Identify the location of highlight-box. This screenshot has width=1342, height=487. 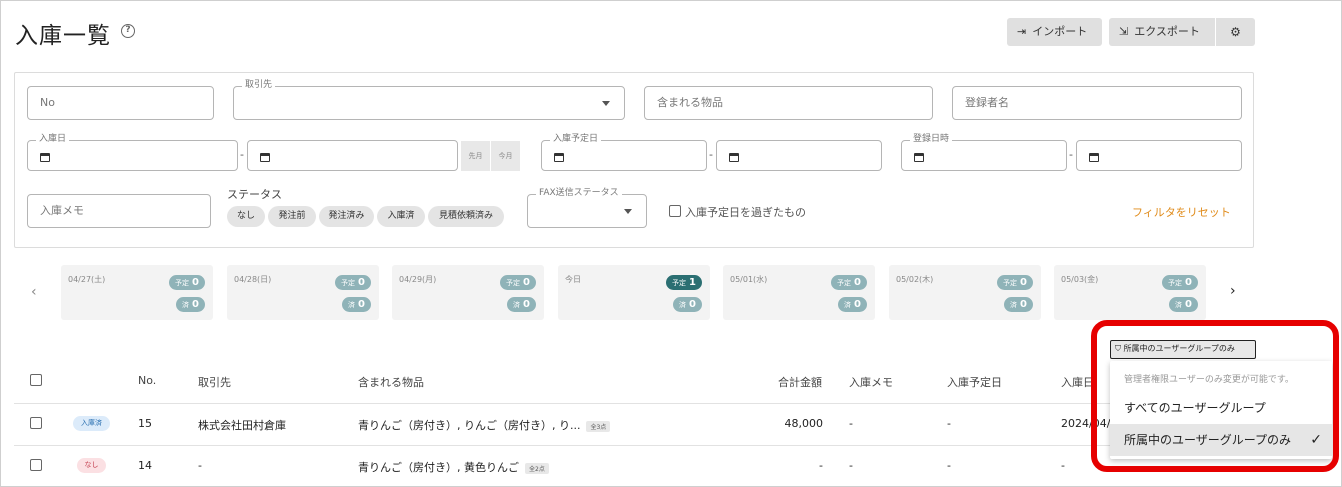
(1215, 396).